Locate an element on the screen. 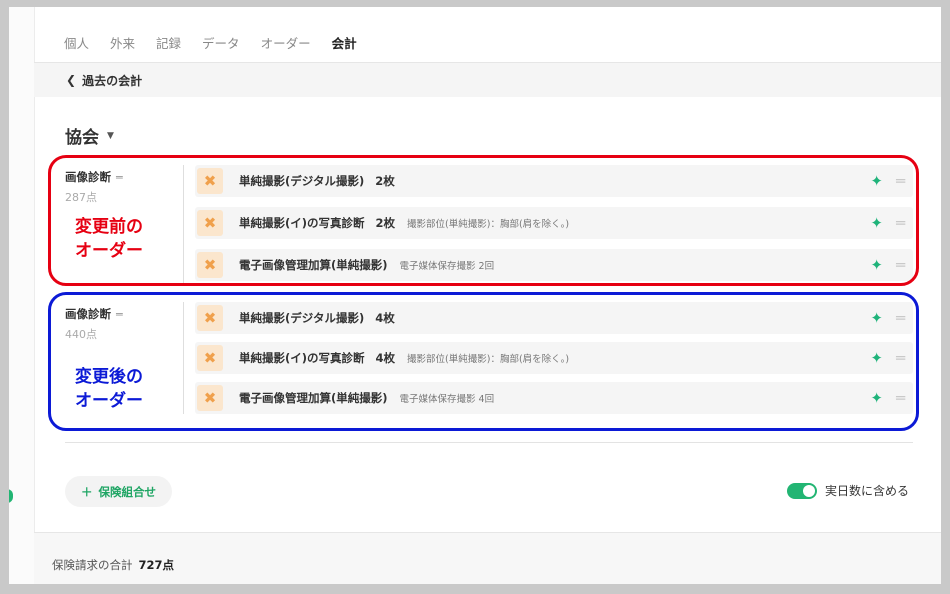 The height and width of the screenshot is (594, 950). annotation-line: 変更前の is located at coordinates (109, 227).